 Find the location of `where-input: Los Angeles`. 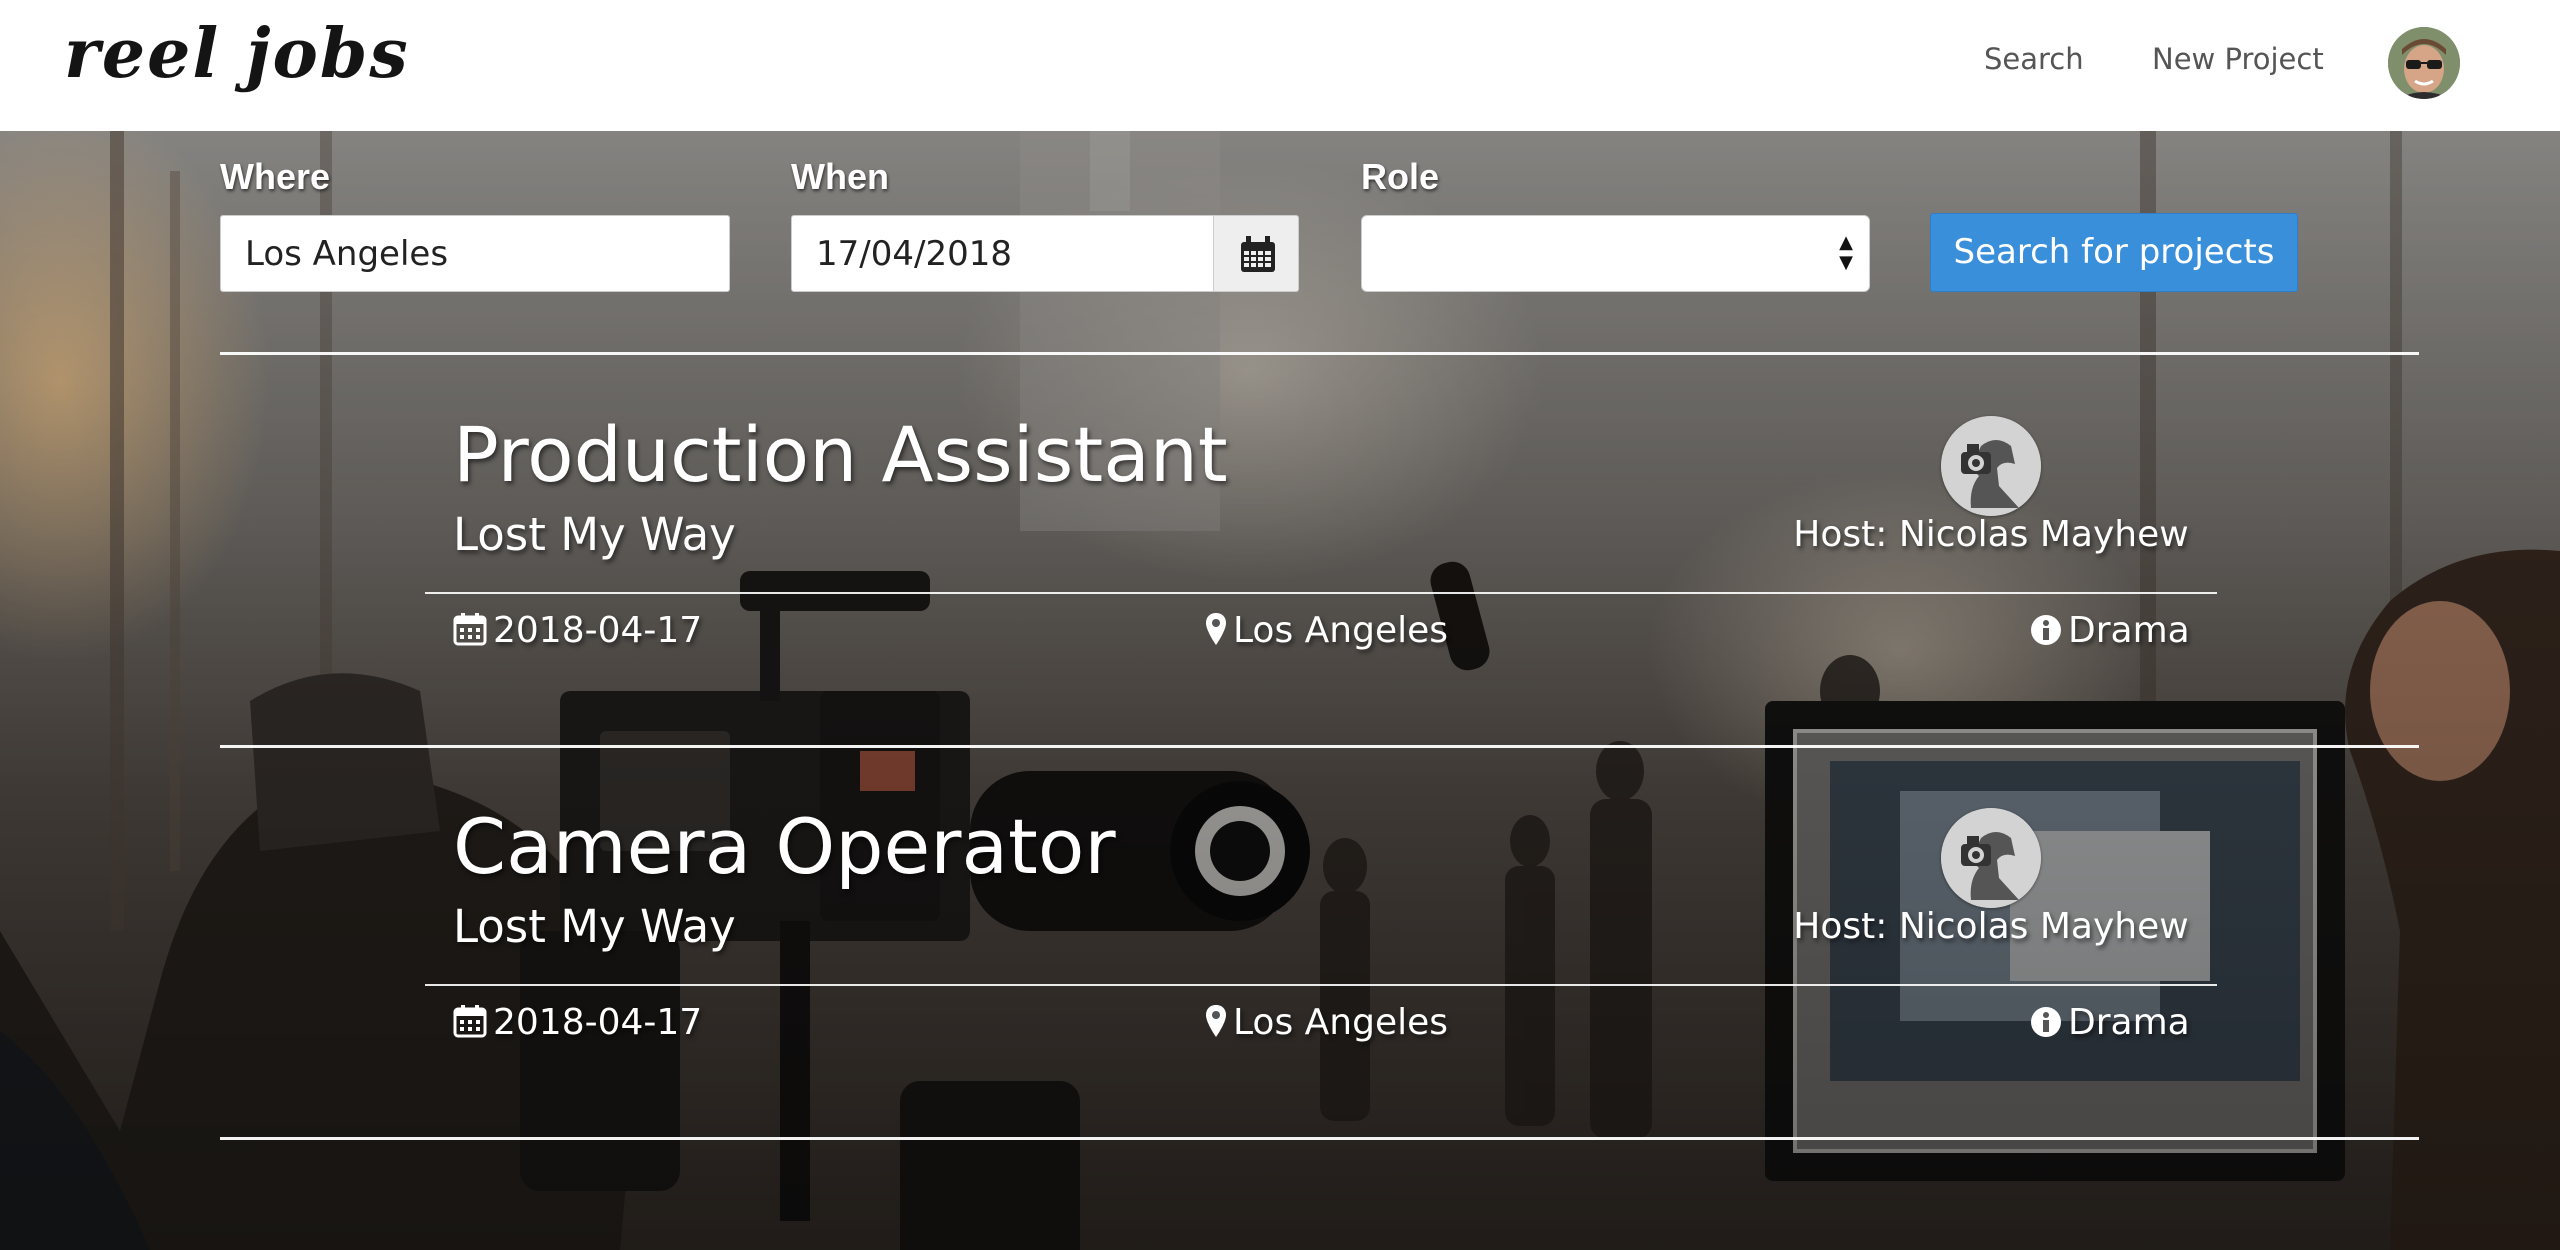

where-input: Los Angeles is located at coordinates (475, 253).